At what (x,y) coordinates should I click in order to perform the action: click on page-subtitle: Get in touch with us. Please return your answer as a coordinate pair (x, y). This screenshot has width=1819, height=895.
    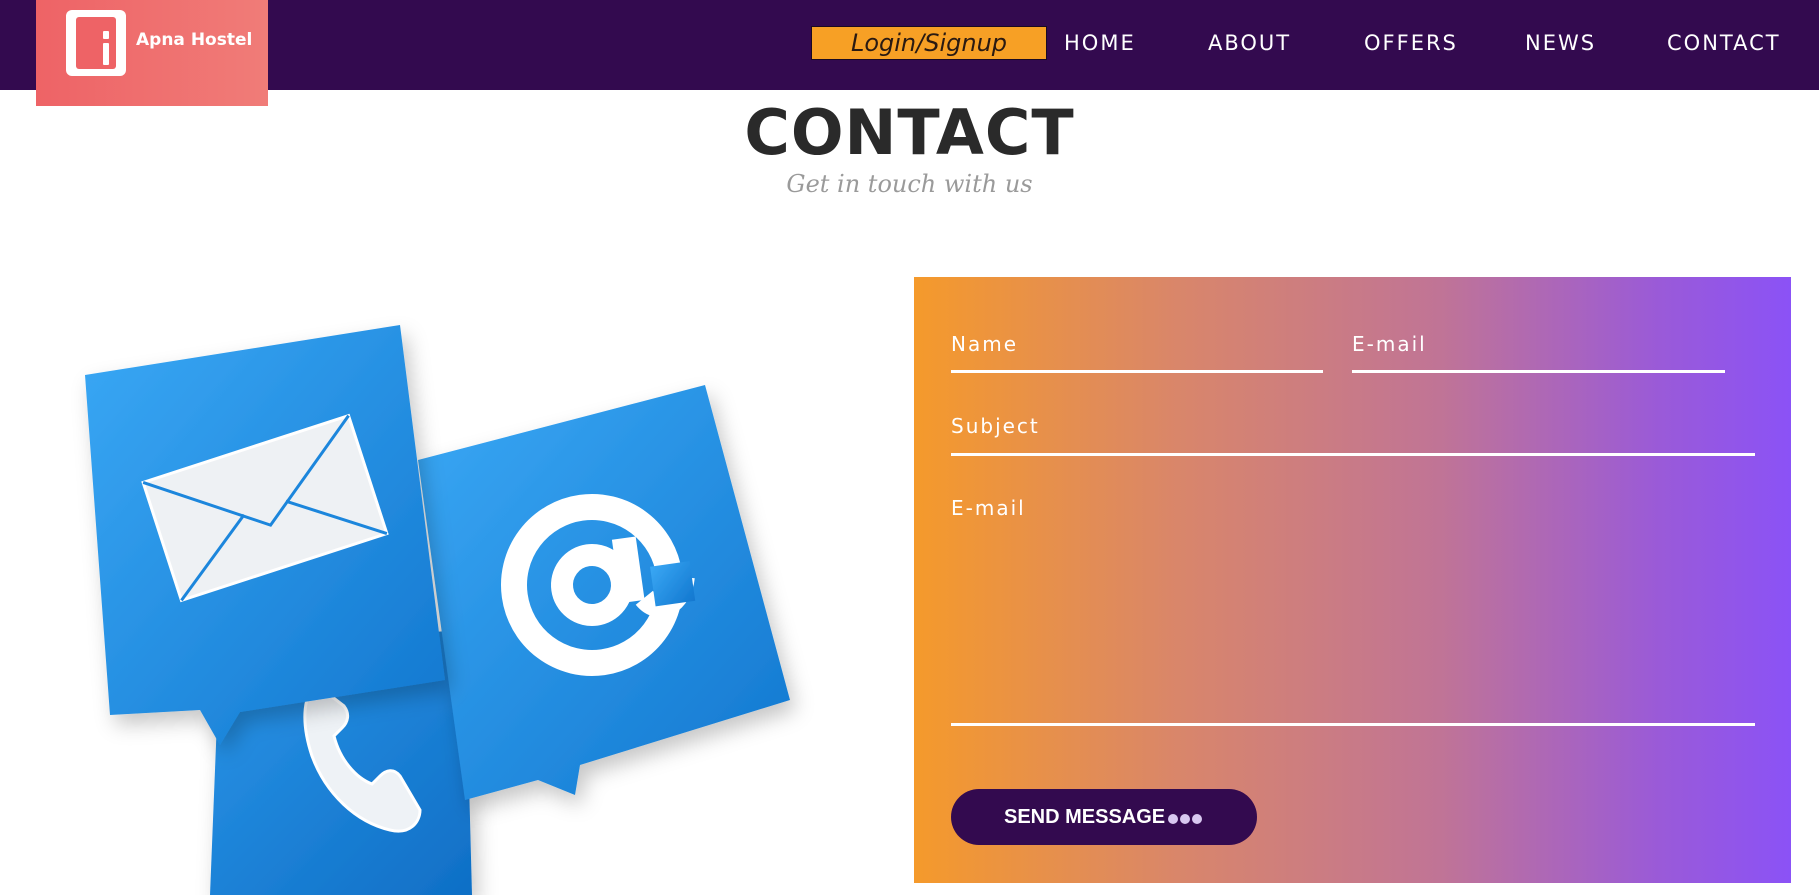
    Looking at the image, I should click on (909, 184).